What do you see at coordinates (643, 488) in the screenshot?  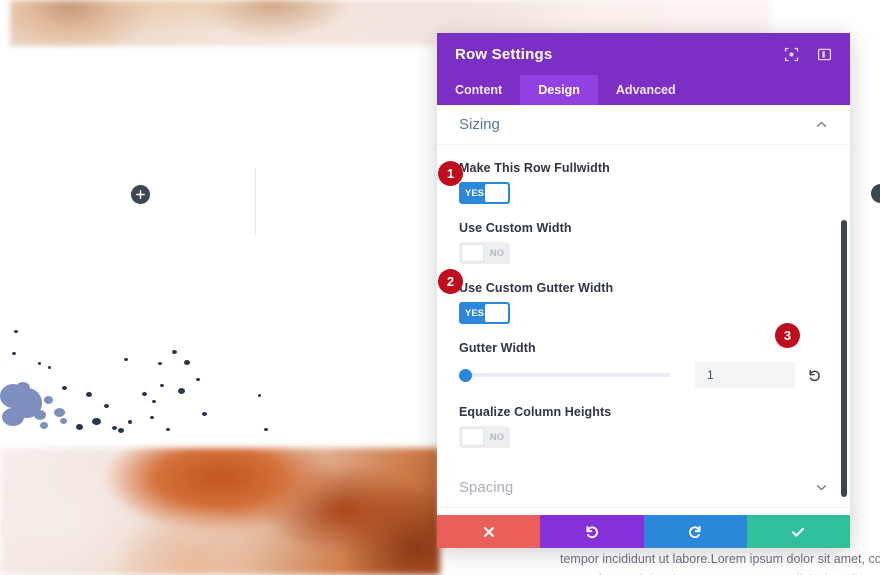 I see `section-spacing: Spacing` at bounding box center [643, 488].